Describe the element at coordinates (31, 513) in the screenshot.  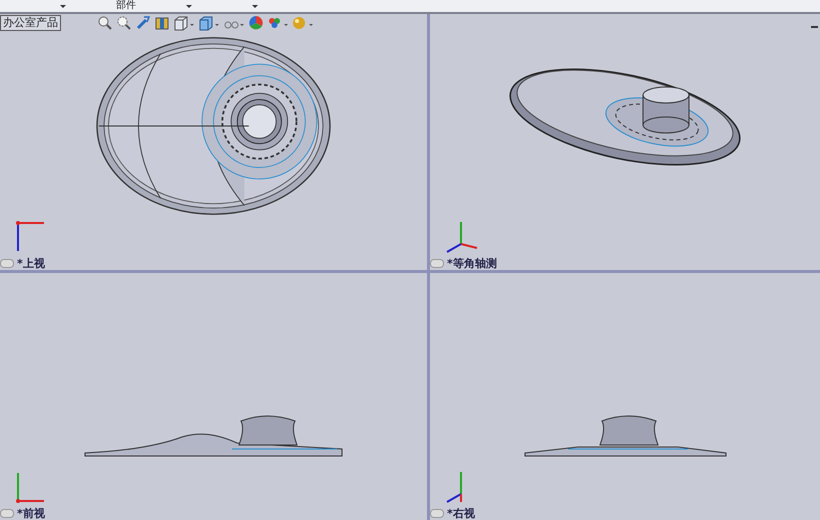
I see `view-label: *前视` at that location.